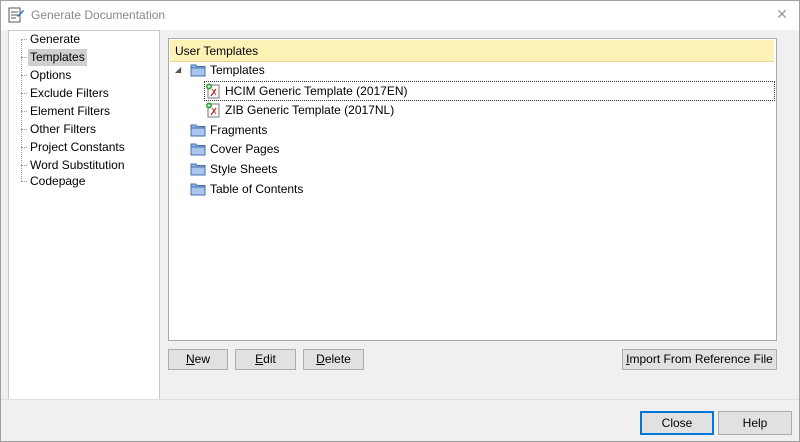  I want to click on import-from-reference-file-button: Import From Reference File, so click(699, 359).